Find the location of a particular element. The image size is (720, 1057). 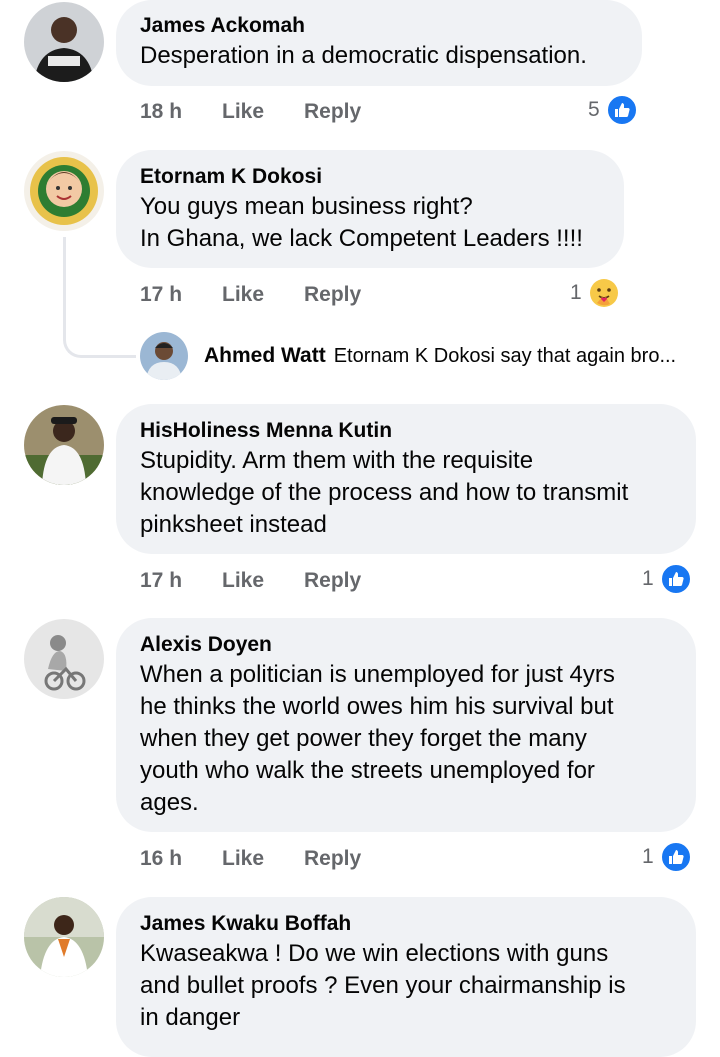

comment-author: Etornam K Dokosi is located at coordinates (369, 177).